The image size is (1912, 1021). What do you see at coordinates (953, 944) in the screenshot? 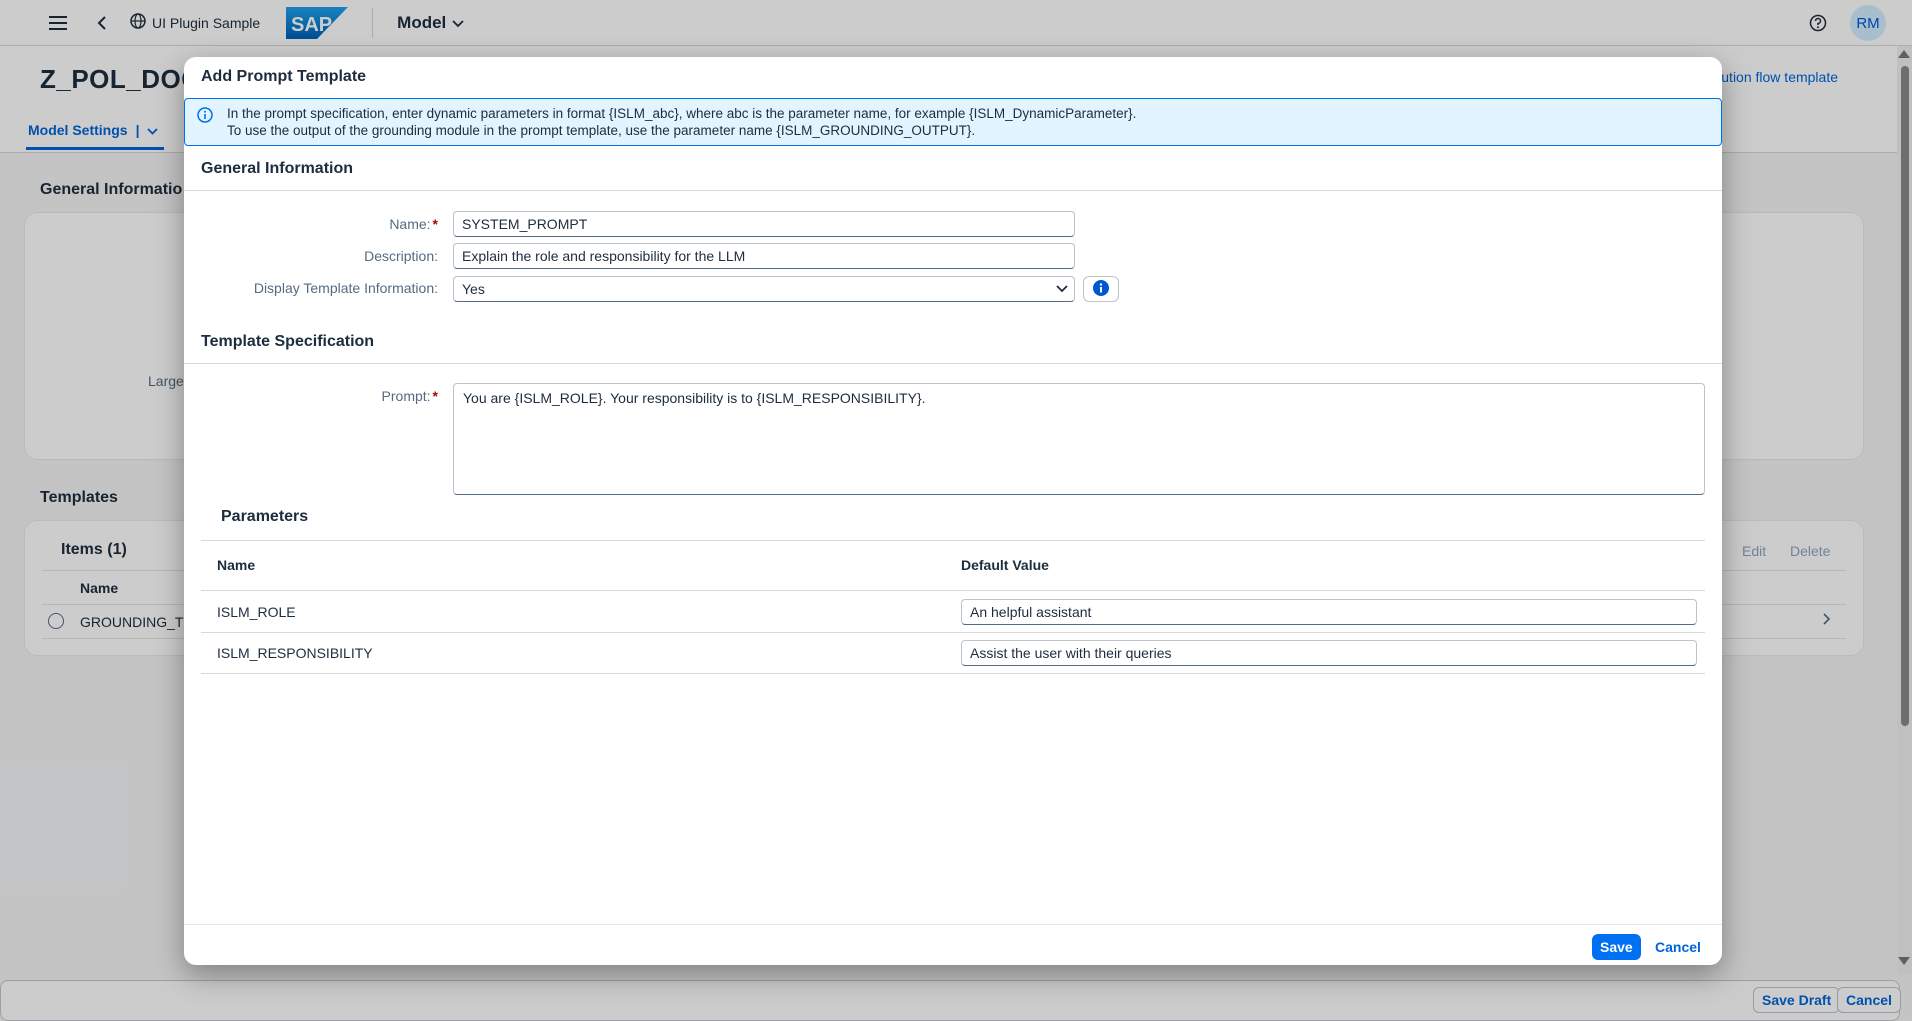
I see `dialog-footer: Save Cancel` at bounding box center [953, 944].